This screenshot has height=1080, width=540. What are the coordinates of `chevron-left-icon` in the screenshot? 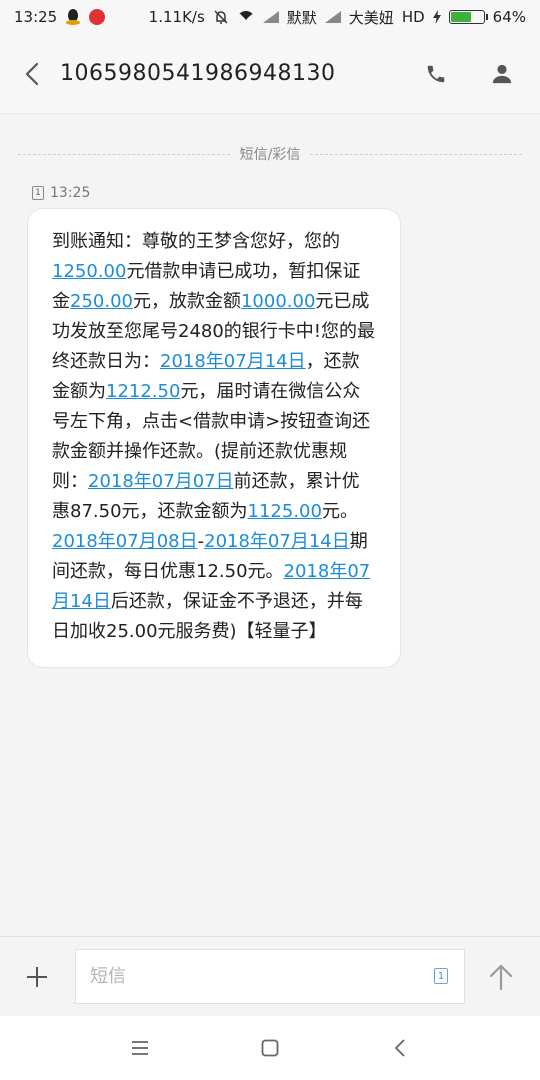 It's located at (32, 73).